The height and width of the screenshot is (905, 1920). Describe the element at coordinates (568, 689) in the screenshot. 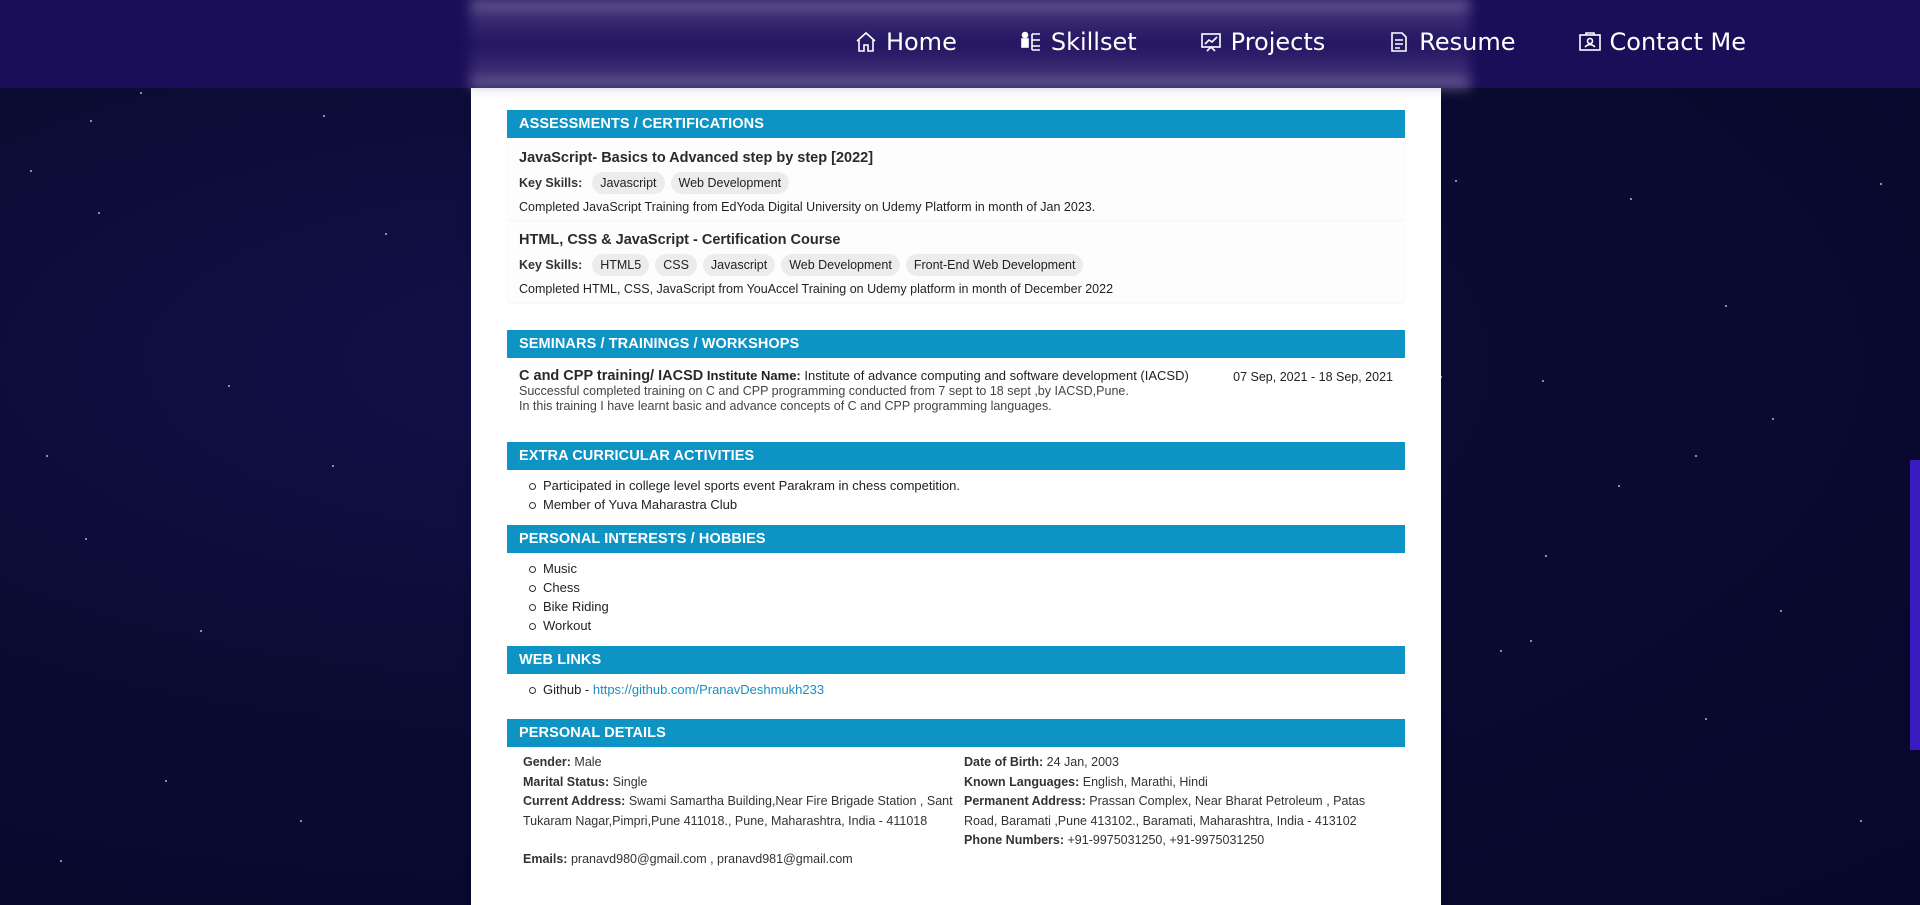

I see `github-label: Github -` at that location.